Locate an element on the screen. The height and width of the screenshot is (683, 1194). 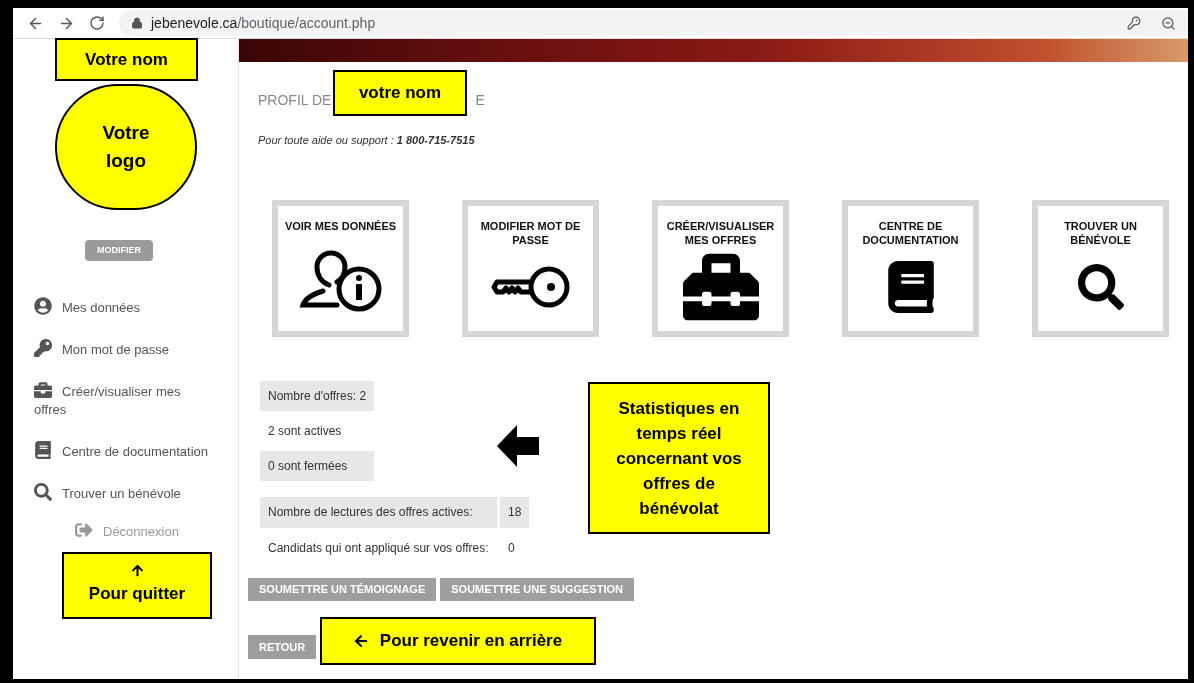
zoom-icon is located at coordinates (1168, 23).